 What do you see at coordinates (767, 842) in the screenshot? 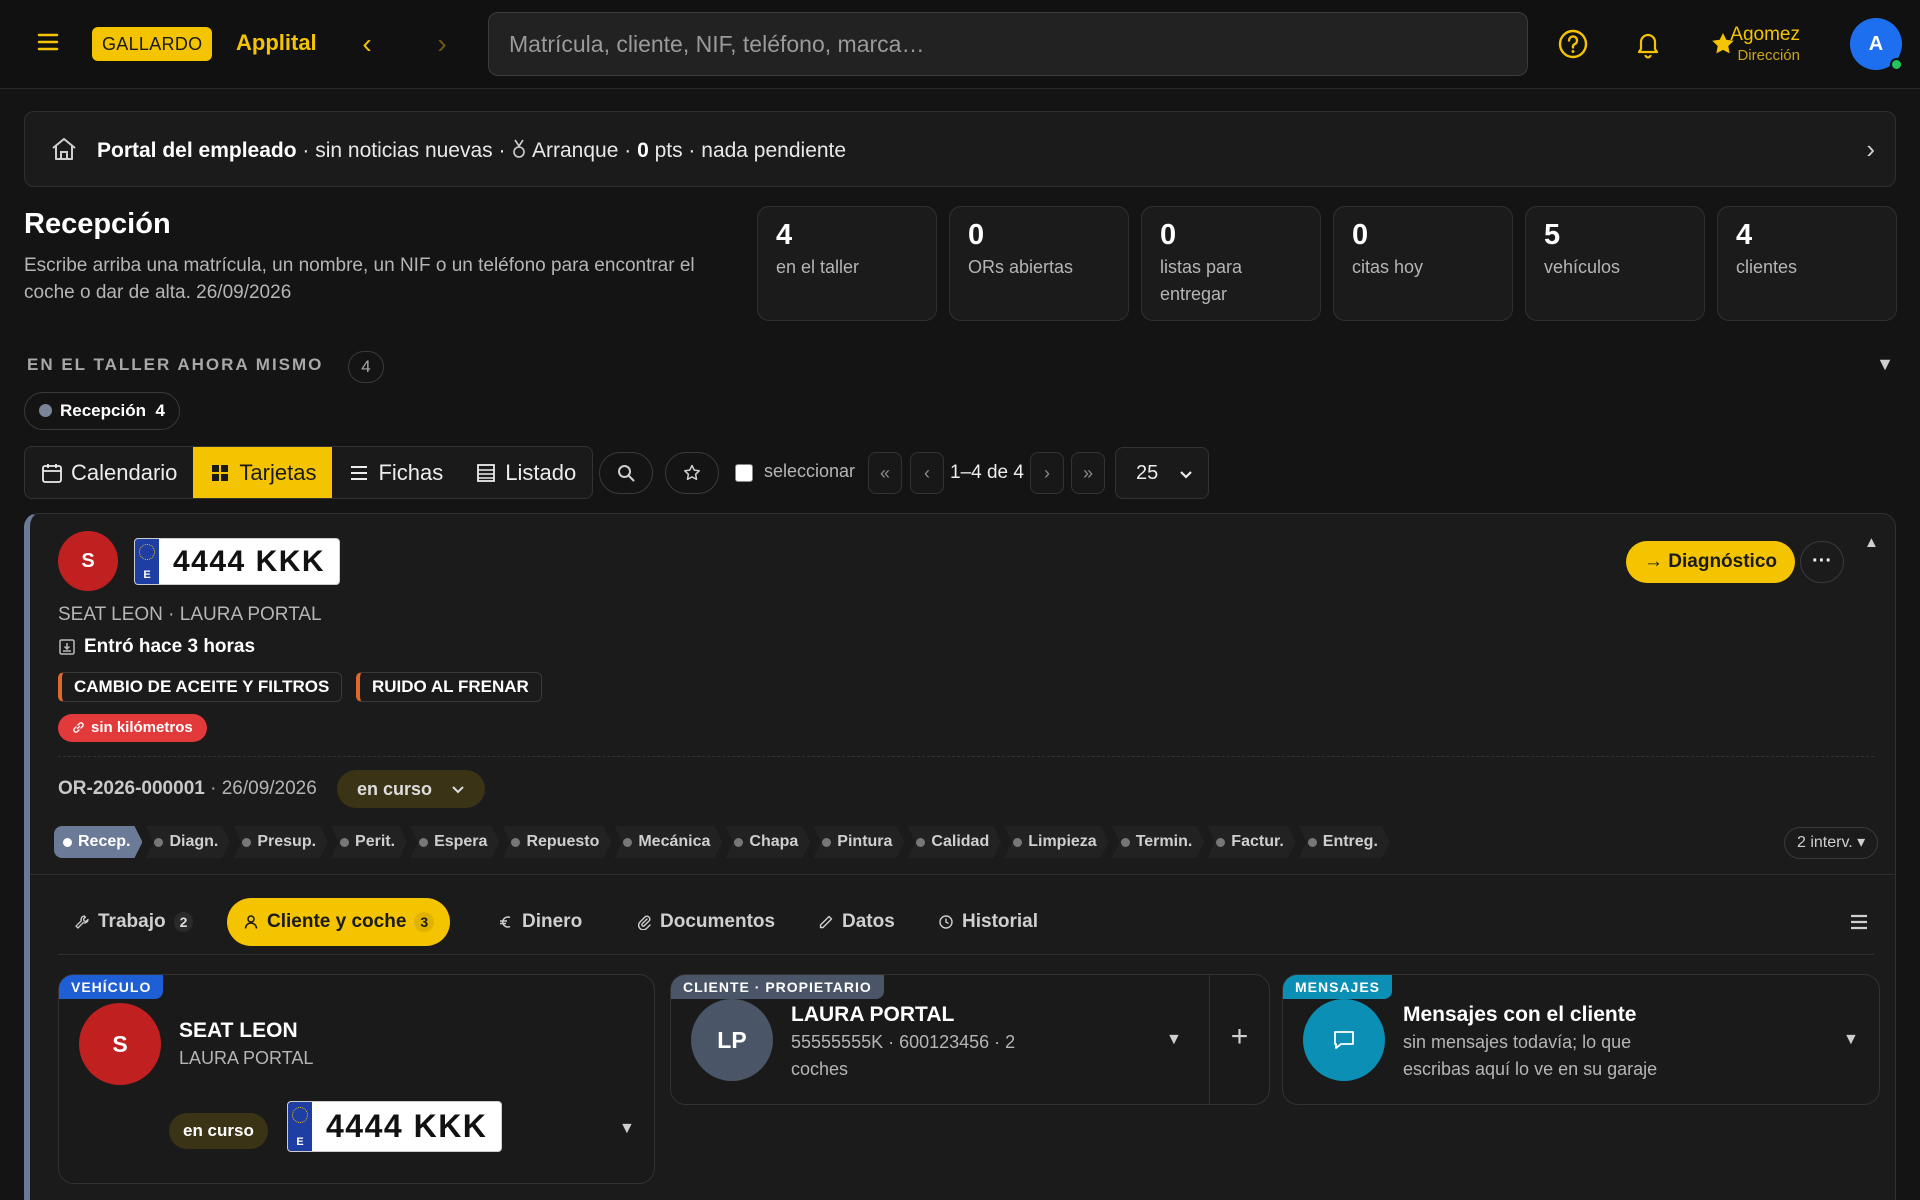
I see `stage-step: Chapa` at bounding box center [767, 842].